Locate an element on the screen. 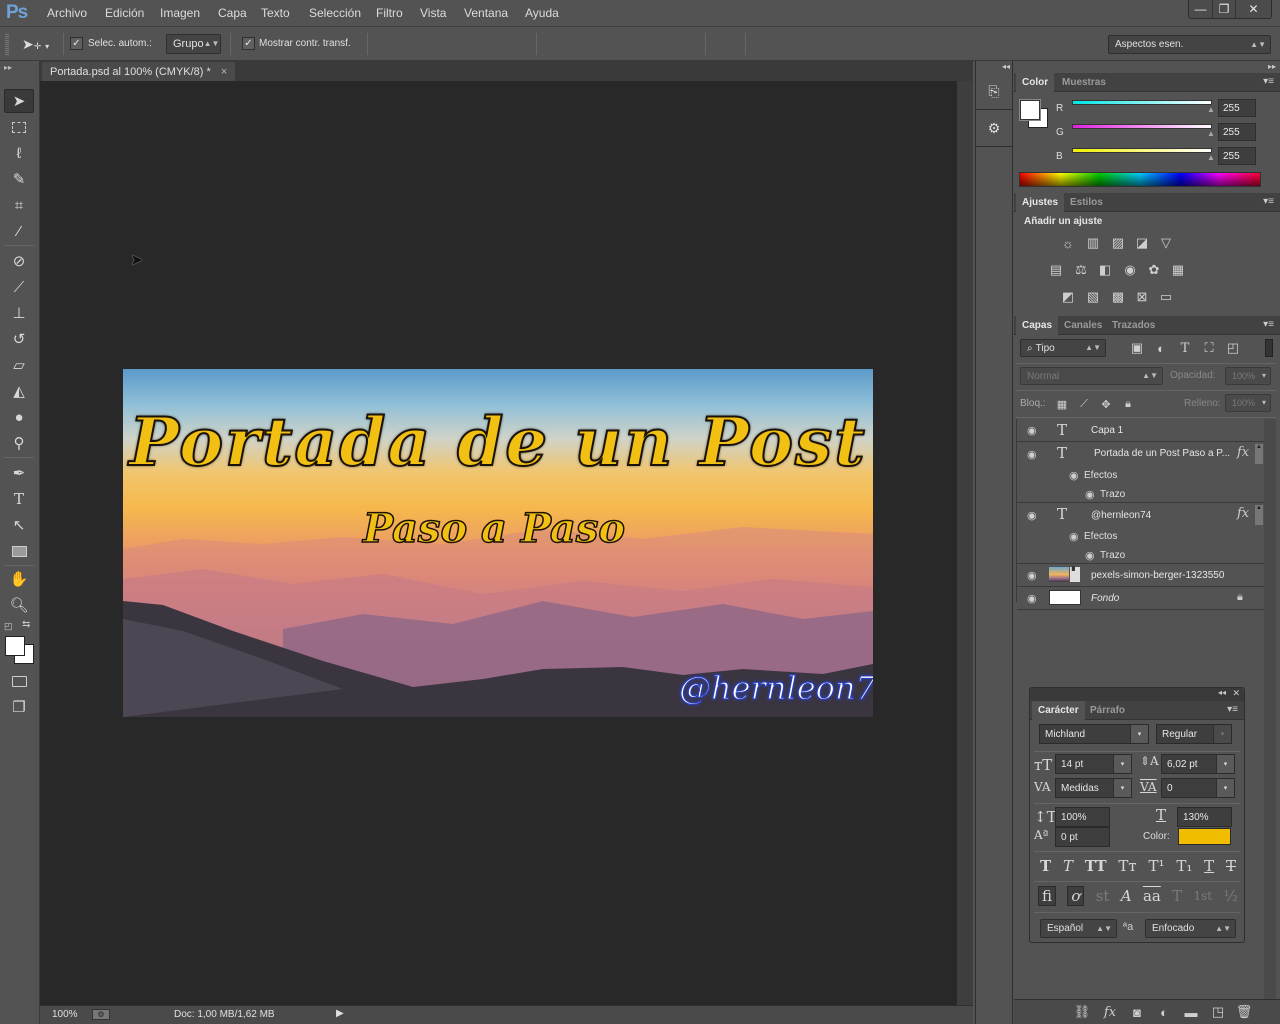  workspace-select: Aspectos esen. ▲▼ is located at coordinates (1189, 44).